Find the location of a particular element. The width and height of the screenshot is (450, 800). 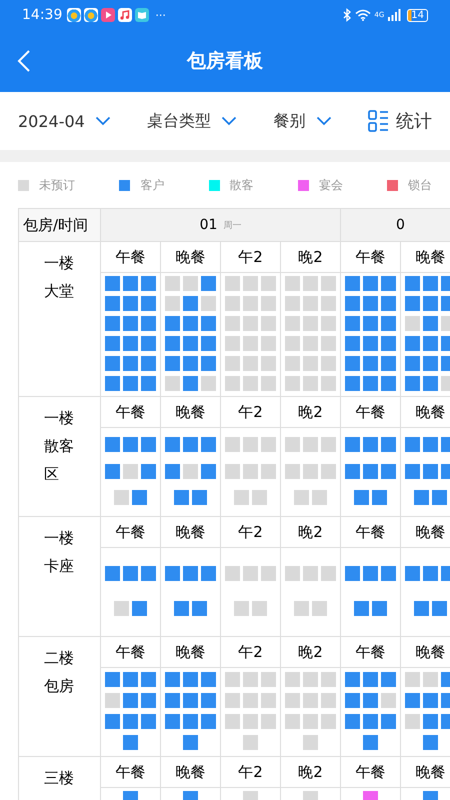

header-cell: 包房/时间 is located at coordinates (60, 225).